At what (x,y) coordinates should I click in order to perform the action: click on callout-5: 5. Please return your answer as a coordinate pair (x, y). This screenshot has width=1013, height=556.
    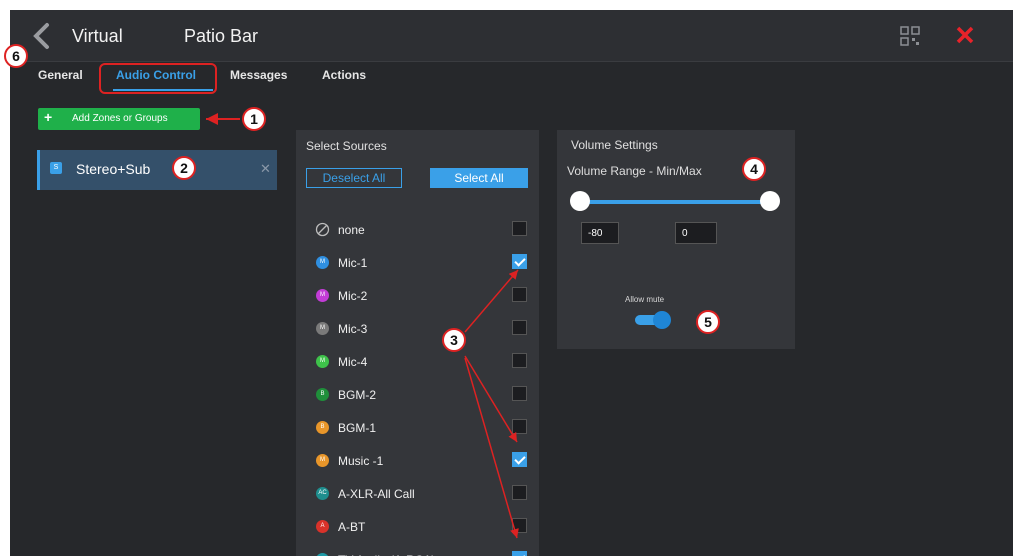
    Looking at the image, I should click on (708, 322).